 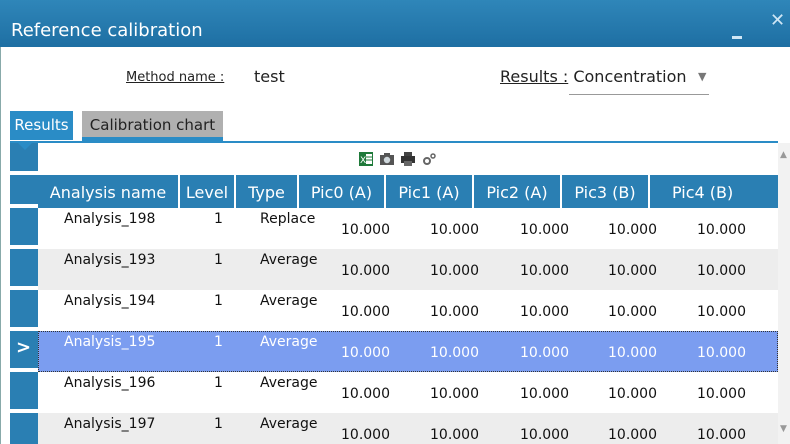 What do you see at coordinates (387, 159) in the screenshot?
I see `camera-icon` at bounding box center [387, 159].